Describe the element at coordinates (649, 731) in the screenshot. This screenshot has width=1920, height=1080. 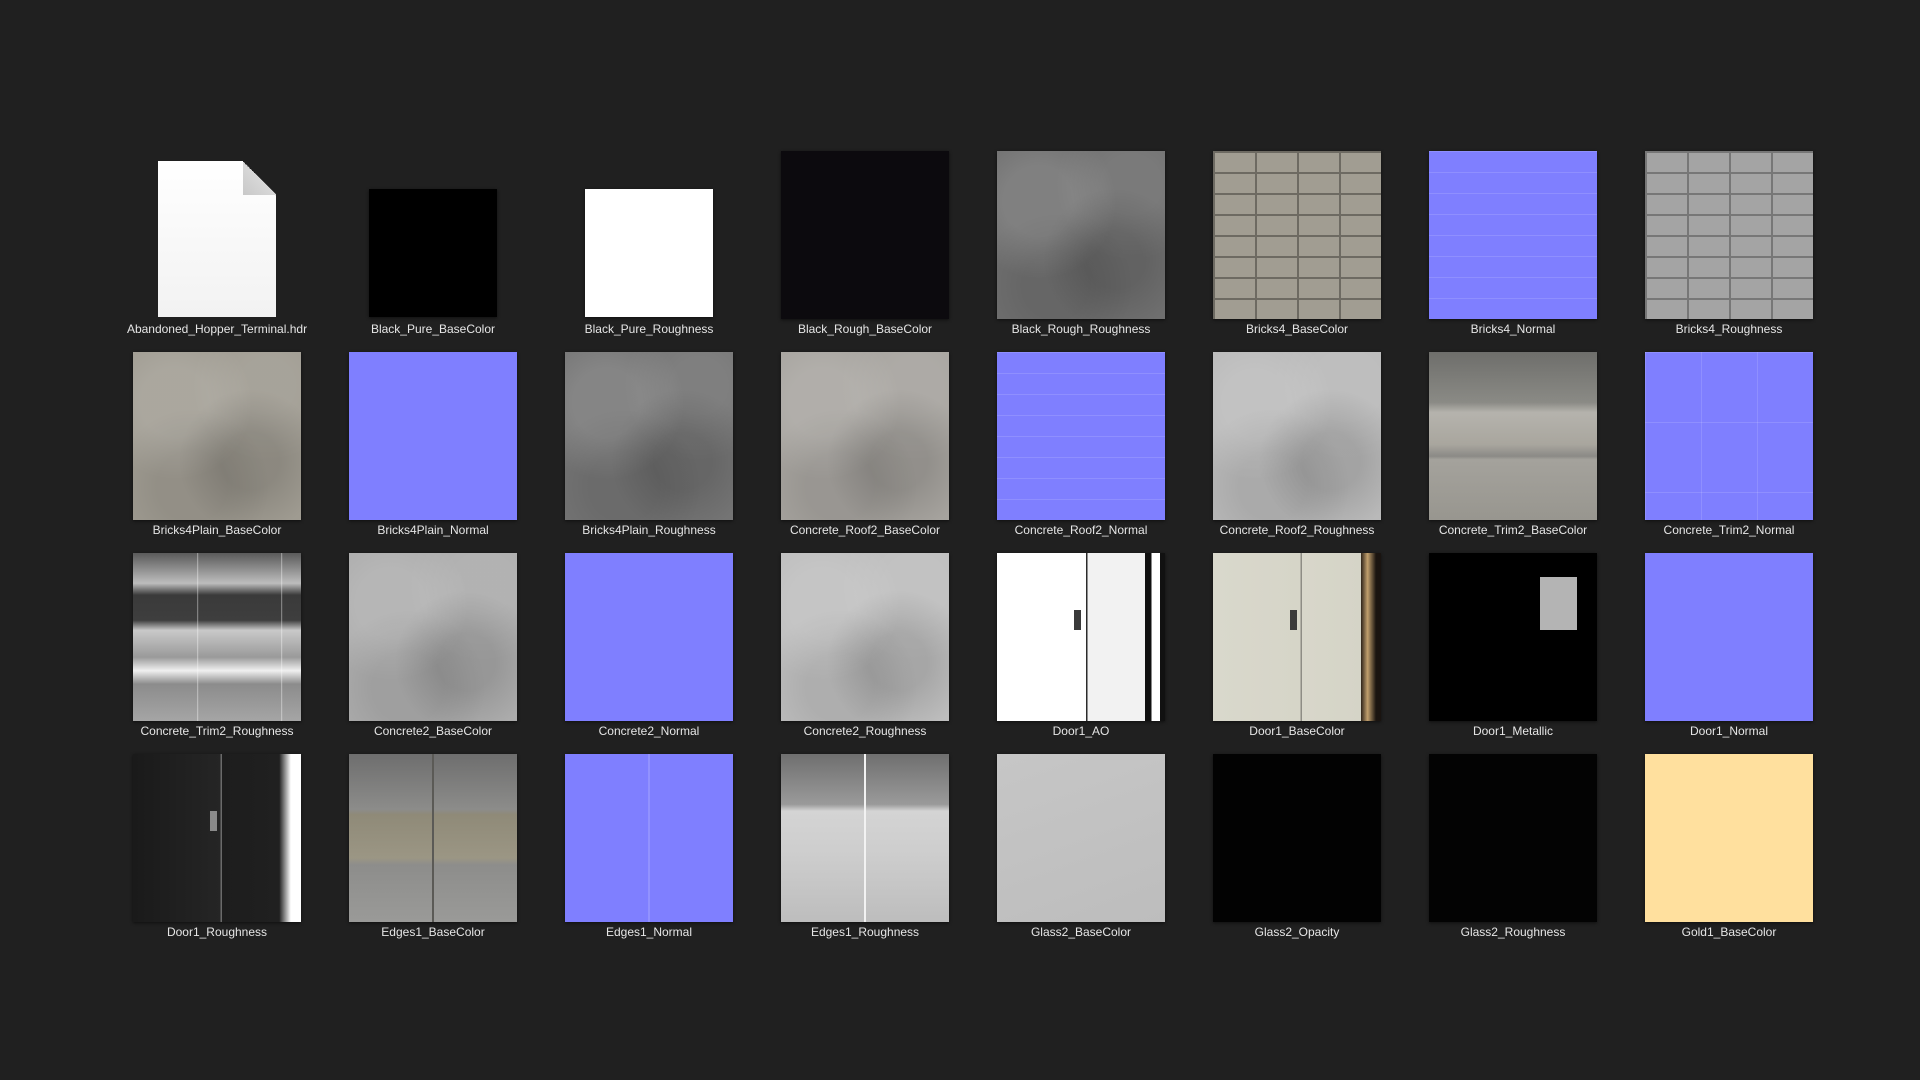
I see `file-name-label: Concrete2_Normal` at that location.